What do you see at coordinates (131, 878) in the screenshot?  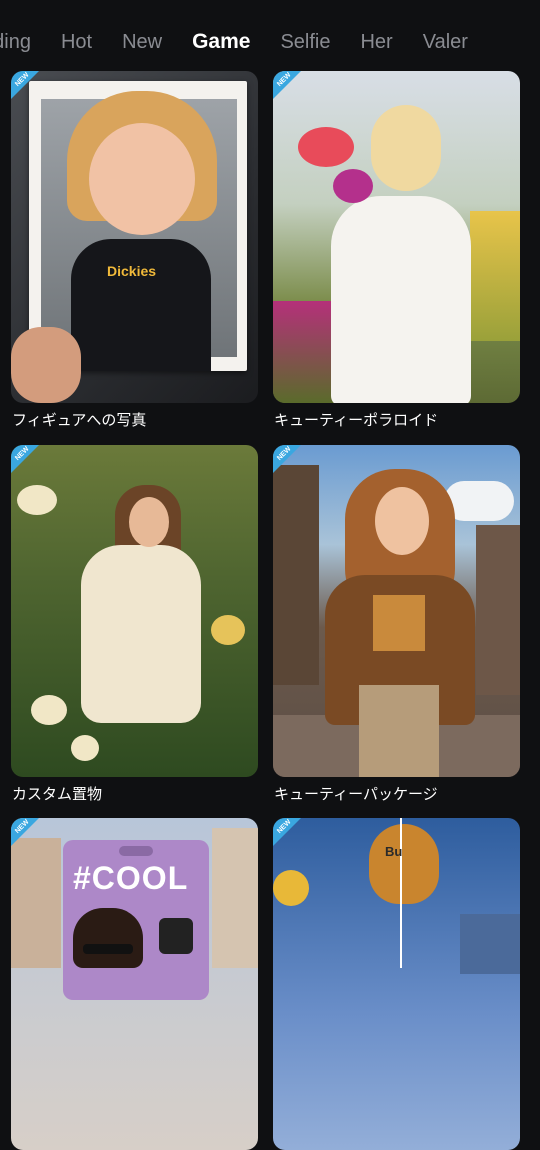 I see `package-text: #COOL` at bounding box center [131, 878].